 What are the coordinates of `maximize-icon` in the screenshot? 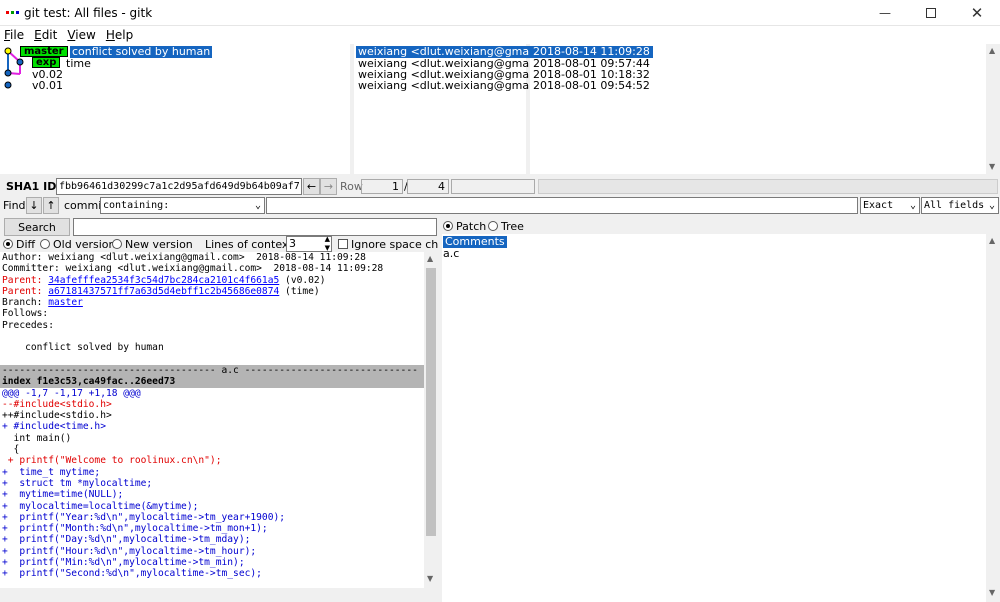 It's located at (931, 13).